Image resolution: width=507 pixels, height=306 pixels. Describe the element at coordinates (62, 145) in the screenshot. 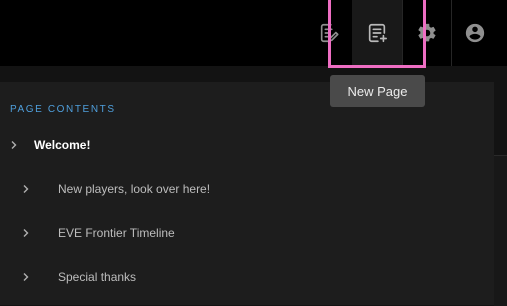

I see `toc-item-label: Welcome!` at that location.